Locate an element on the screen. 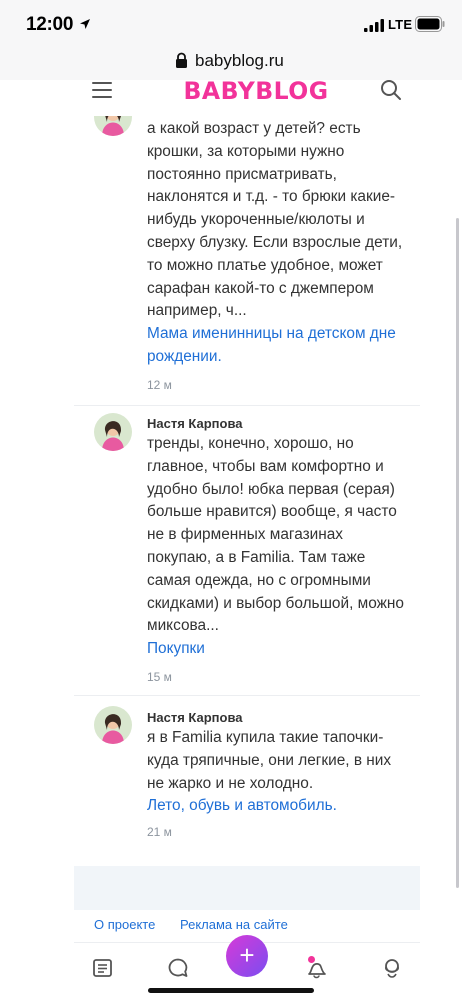  site-header: BABYBLOG is located at coordinates (247, 96).